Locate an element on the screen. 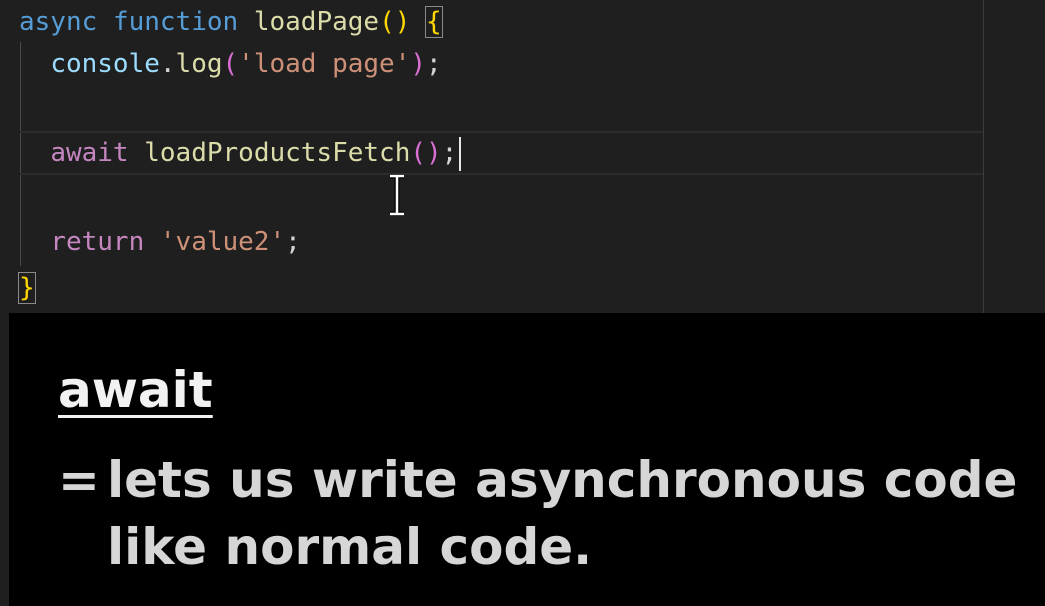 The image size is (1045, 606). code-line-4: return 'value2'; is located at coordinates (160, 242).